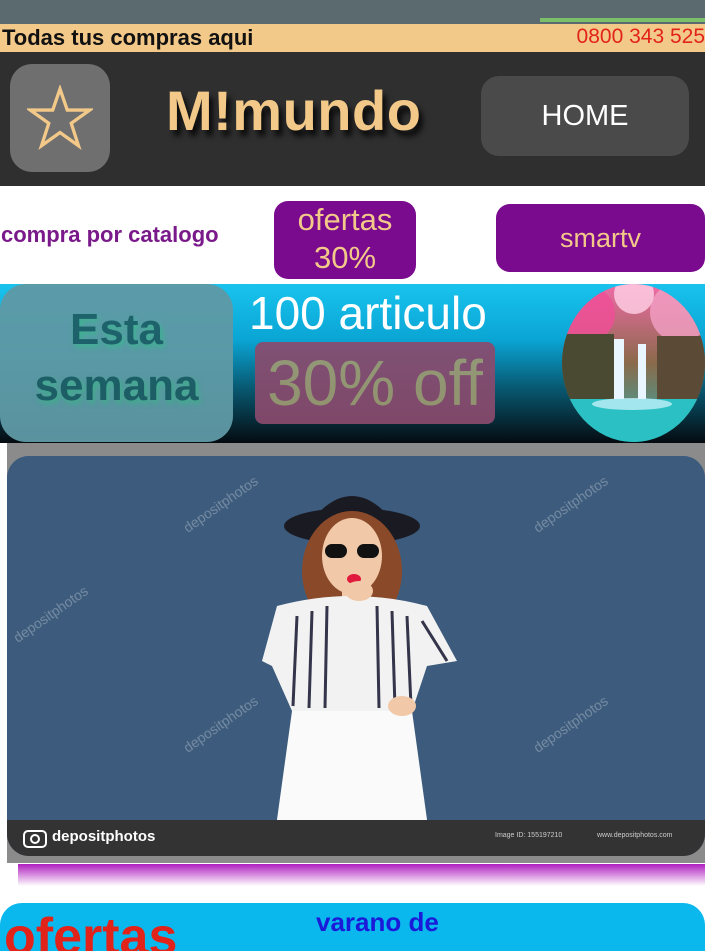  Describe the element at coordinates (91, 929) in the screenshot. I see `bottom-ofertas: ofertas` at that location.